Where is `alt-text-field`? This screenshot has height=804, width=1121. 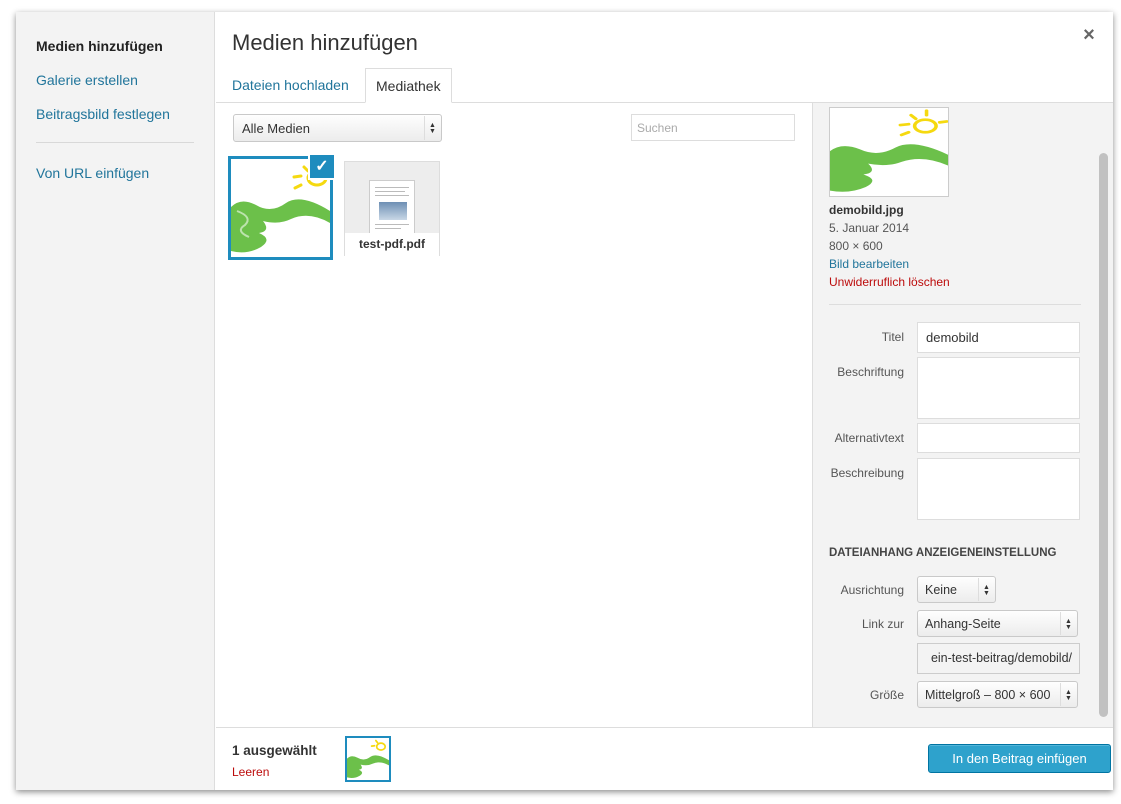 alt-text-field is located at coordinates (998, 438).